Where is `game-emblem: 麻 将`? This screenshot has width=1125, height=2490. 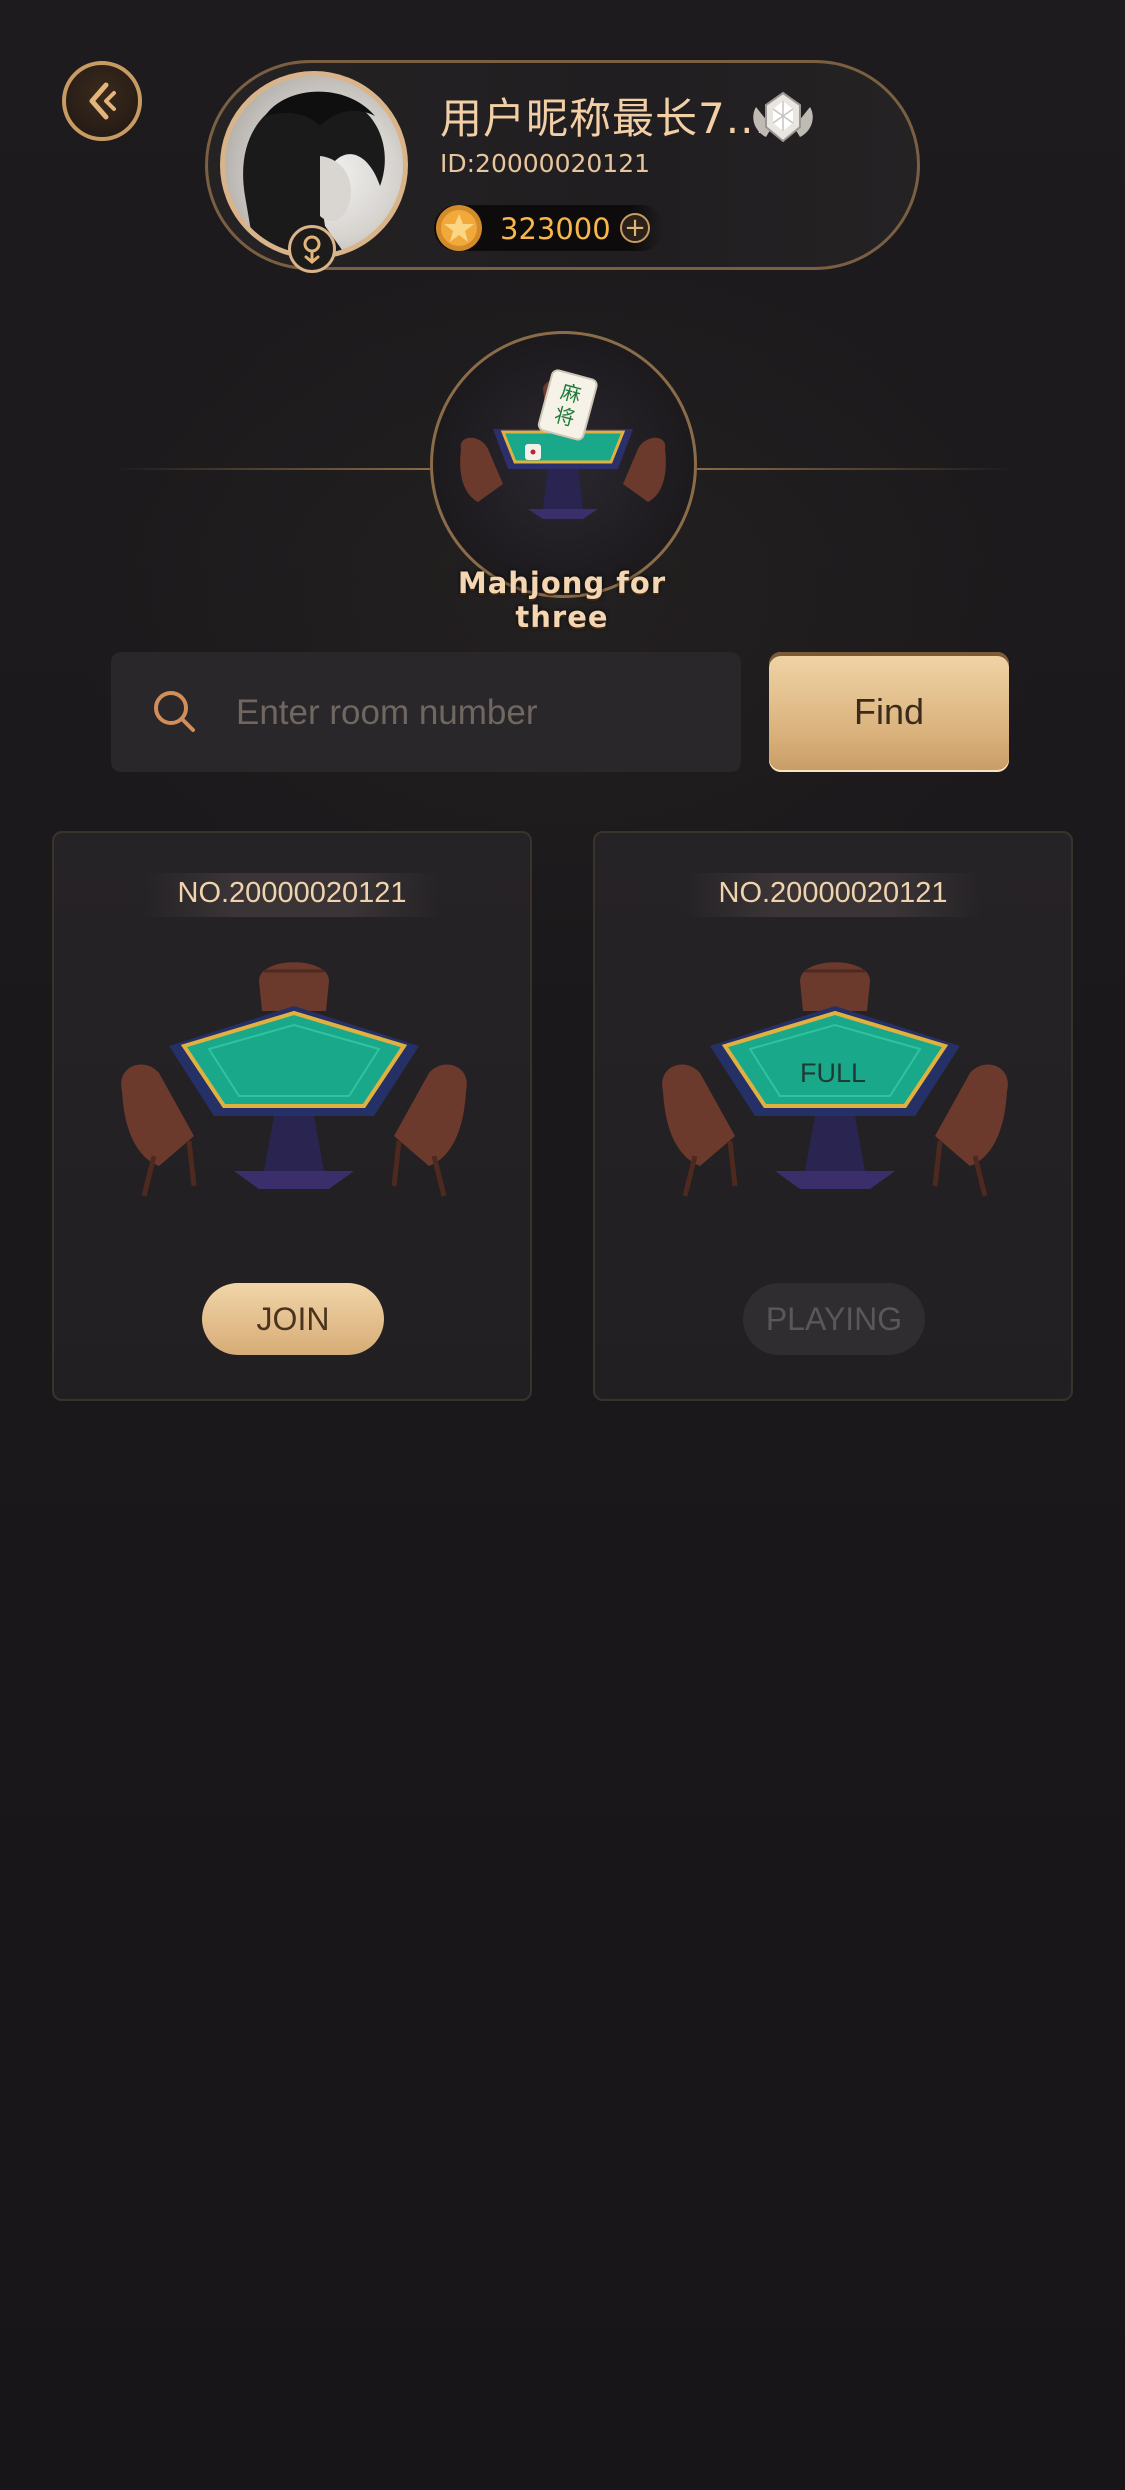 game-emblem: 麻 将 is located at coordinates (563, 464).